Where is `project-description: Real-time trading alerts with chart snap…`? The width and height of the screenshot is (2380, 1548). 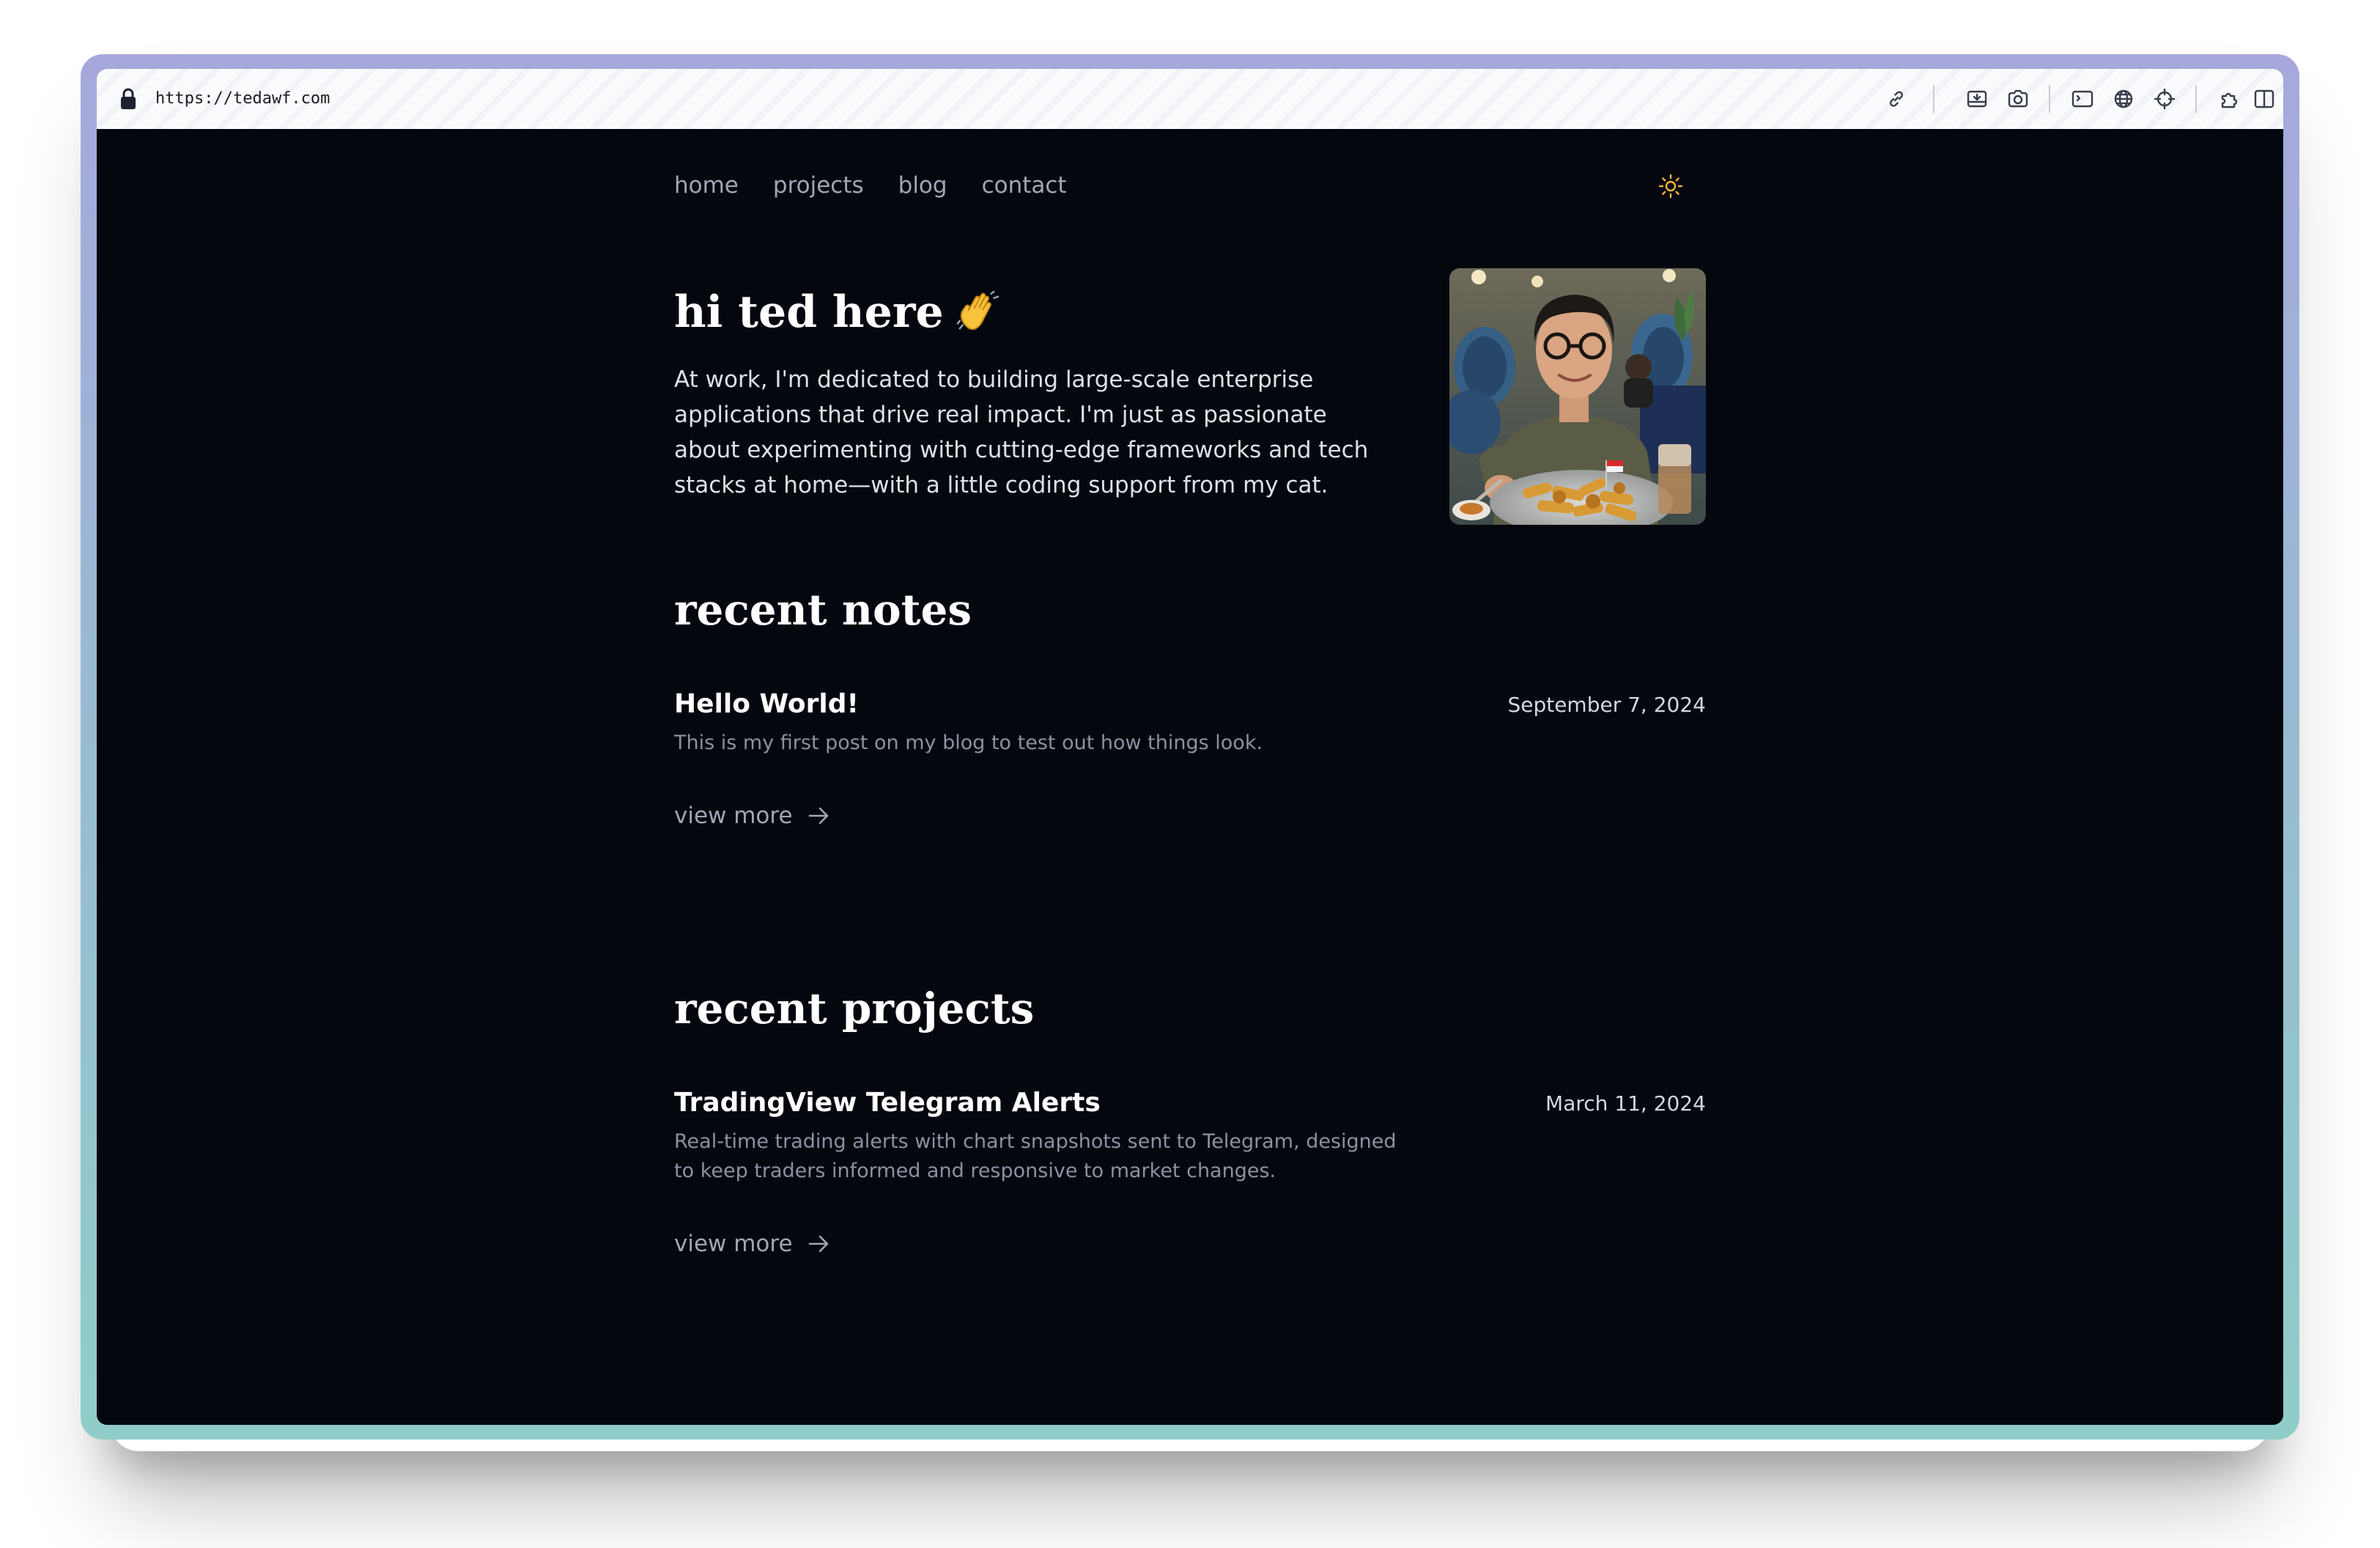 project-description: Real-time trading alerts with chart snap… is located at coordinates (1035, 1156).